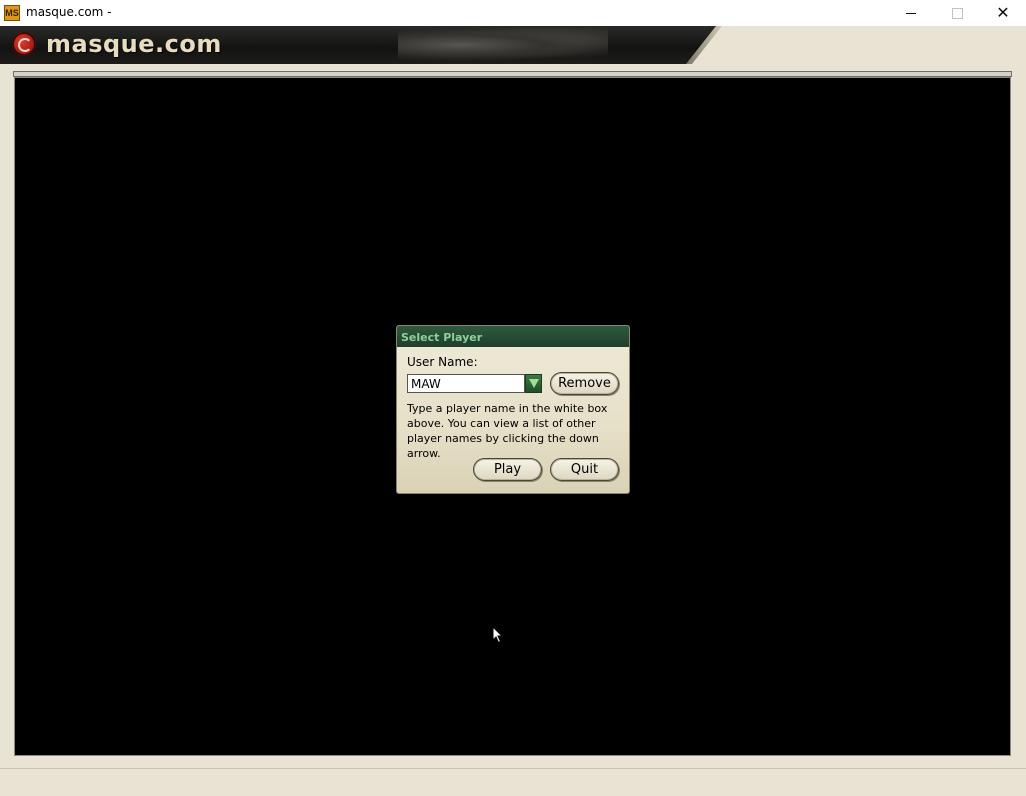 This screenshot has width=1026, height=796. I want to click on masque-logo-icon, so click(24, 44).